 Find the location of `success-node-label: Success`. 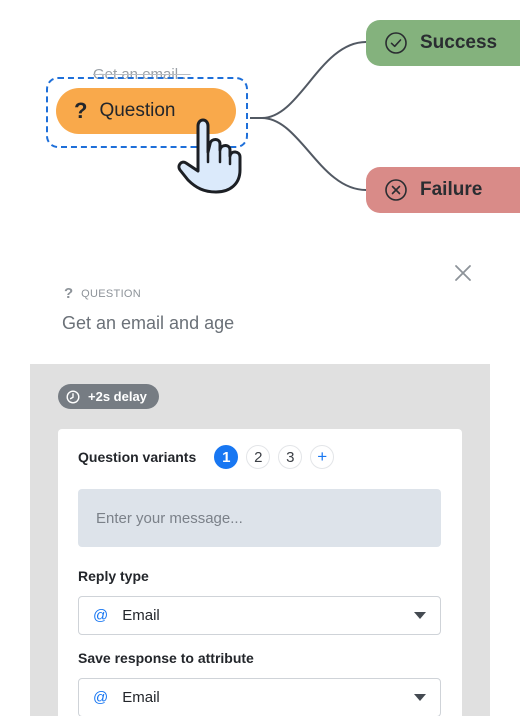

success-node-label: Success is located at coordinates (459, 42).